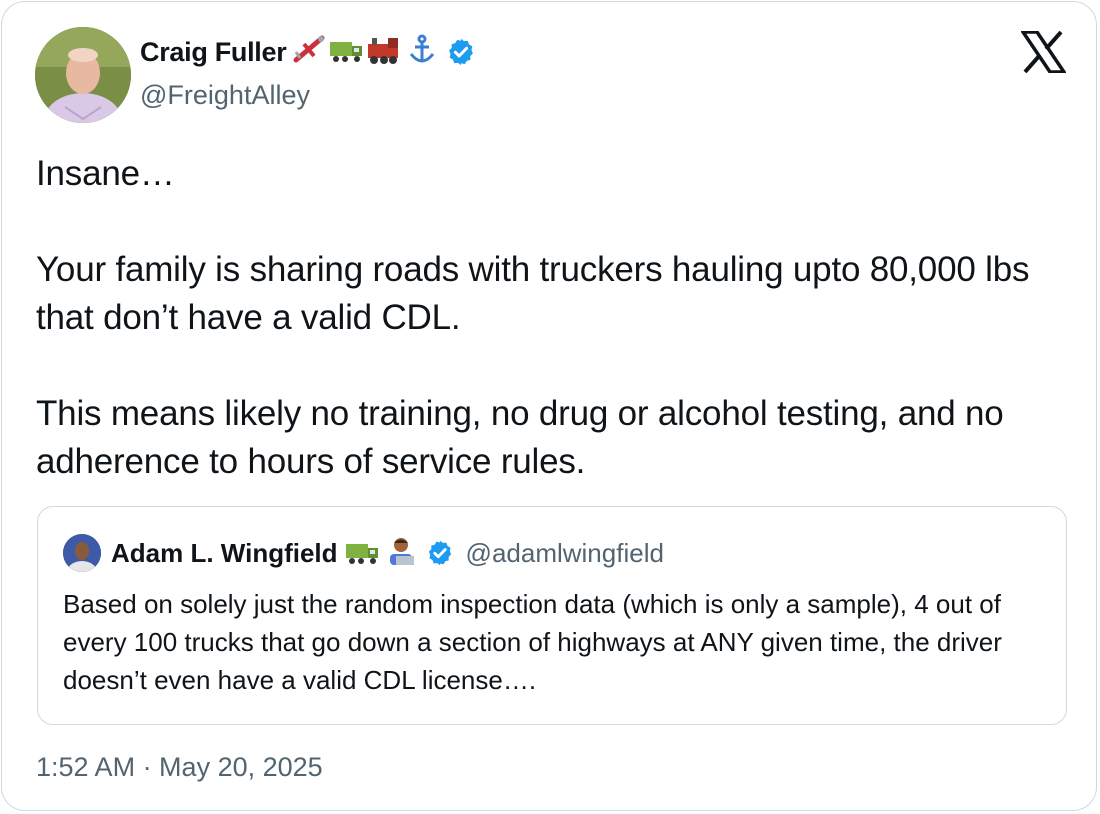 This screenshot has width=1100, height=814. I want to click on author-handle: @FreightAlley, so click(225, 95).